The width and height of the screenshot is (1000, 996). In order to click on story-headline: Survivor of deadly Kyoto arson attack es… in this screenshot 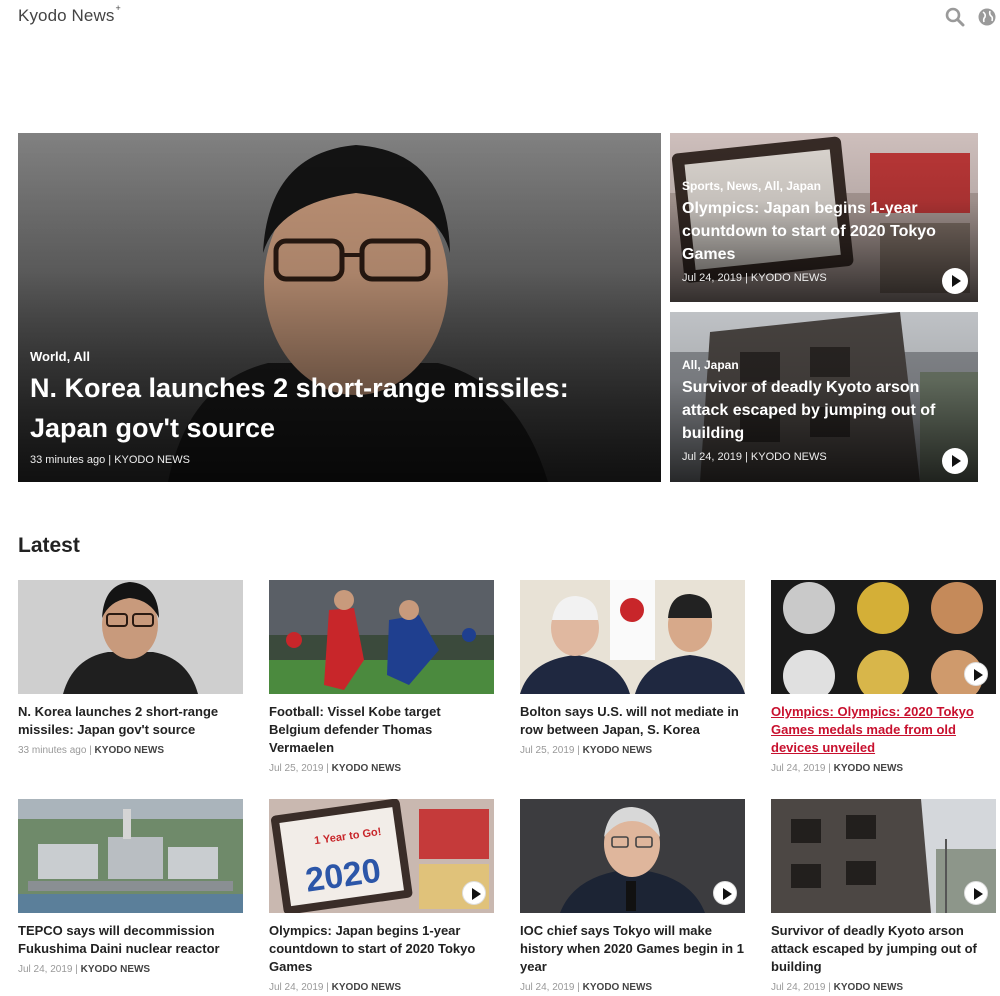, I will do `click(823, 410)`.